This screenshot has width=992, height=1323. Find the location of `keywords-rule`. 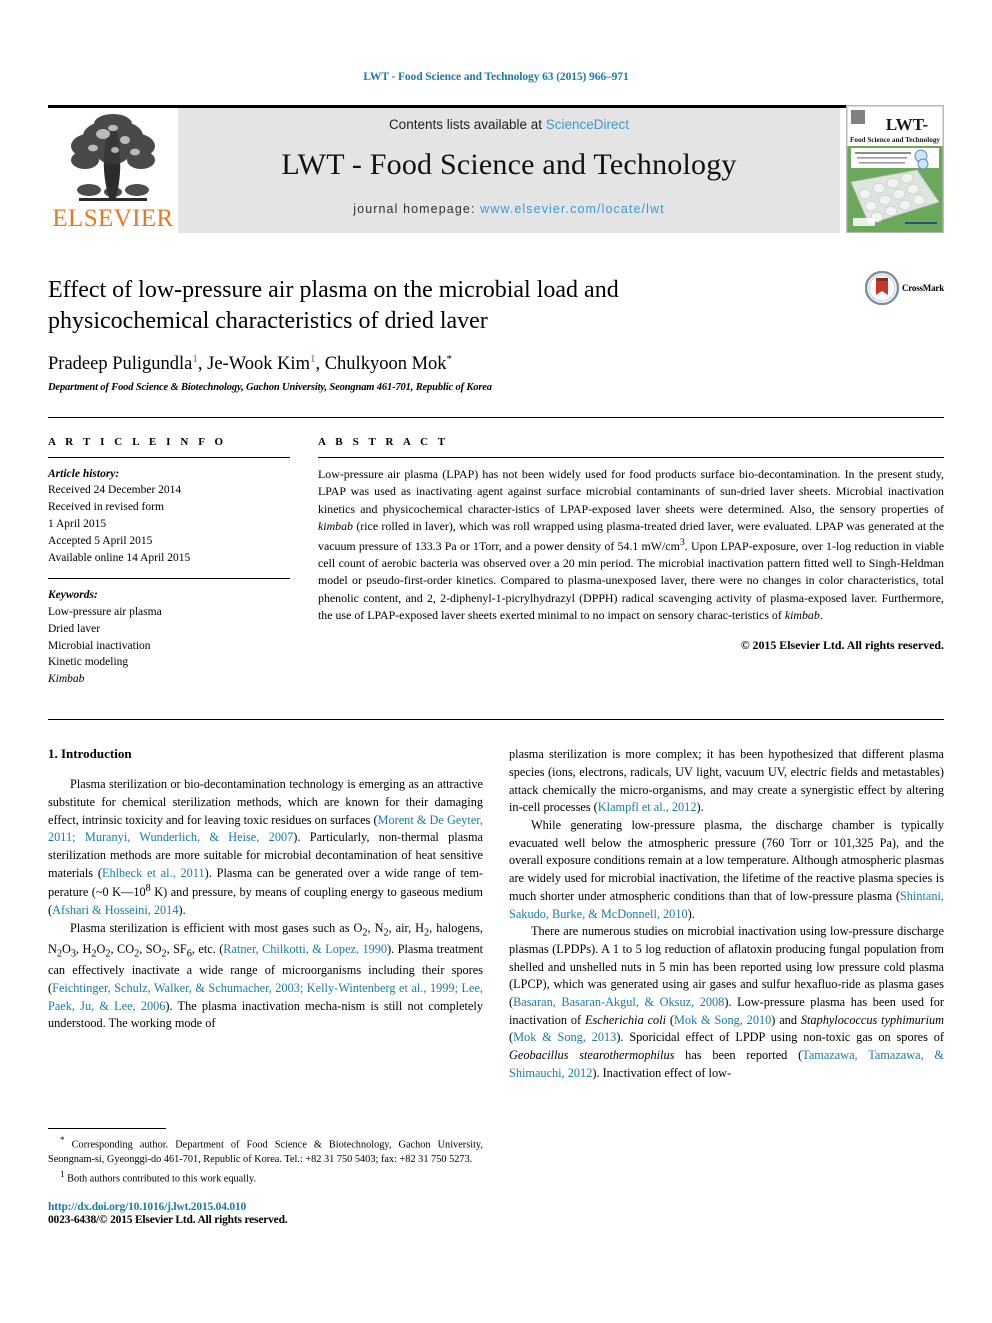

keywords-rule is located at coordinates (169, 578).